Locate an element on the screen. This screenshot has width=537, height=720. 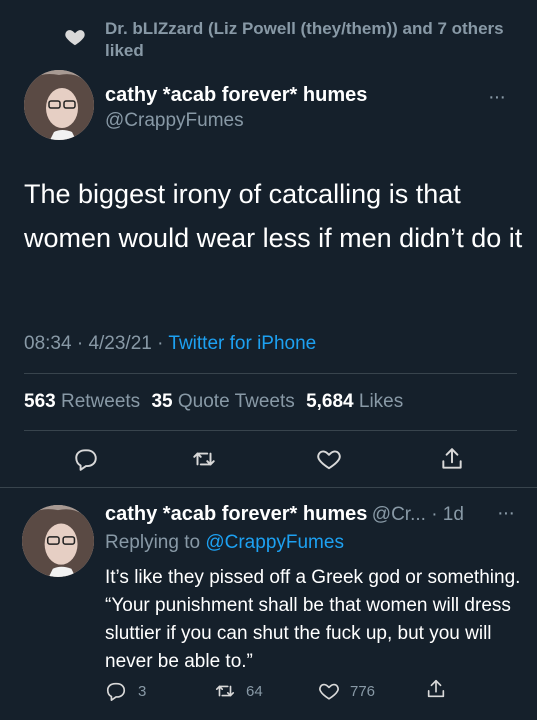
replying-to-handle: @CrappyFumes is located at coordinates (274, 542).